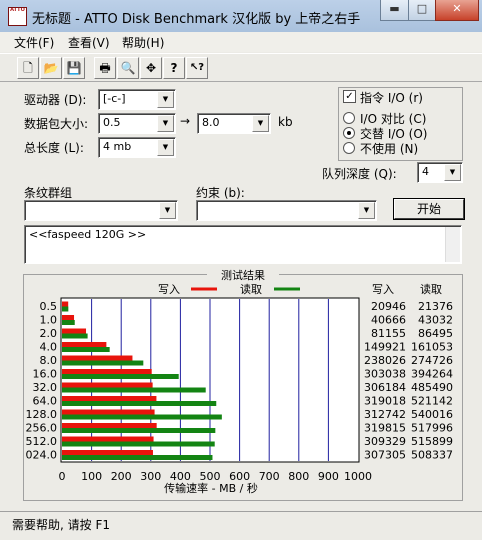 The width and height of the screenshot is (482, 540). I want to click on legend-read-label: 读取, so click(251, 289).